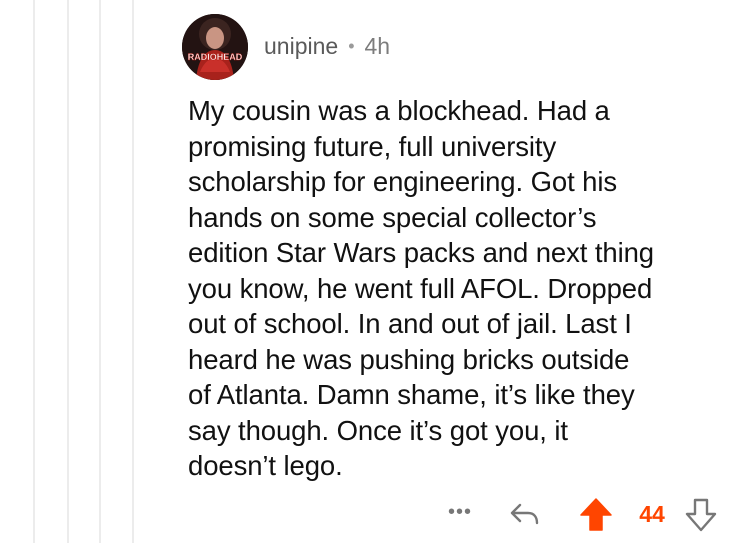 Image resolution: width=750 pixels, height=543 pixels. What do you see at coordinates (409, 359) in the screenshot?
I see `comment-line: heard he was pushing bricks outside` at bounding box center [409, 359].